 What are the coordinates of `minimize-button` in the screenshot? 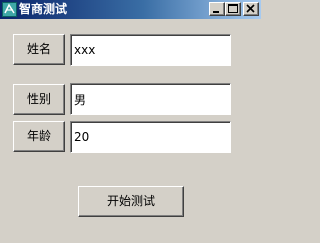 It's located at (217, 9).